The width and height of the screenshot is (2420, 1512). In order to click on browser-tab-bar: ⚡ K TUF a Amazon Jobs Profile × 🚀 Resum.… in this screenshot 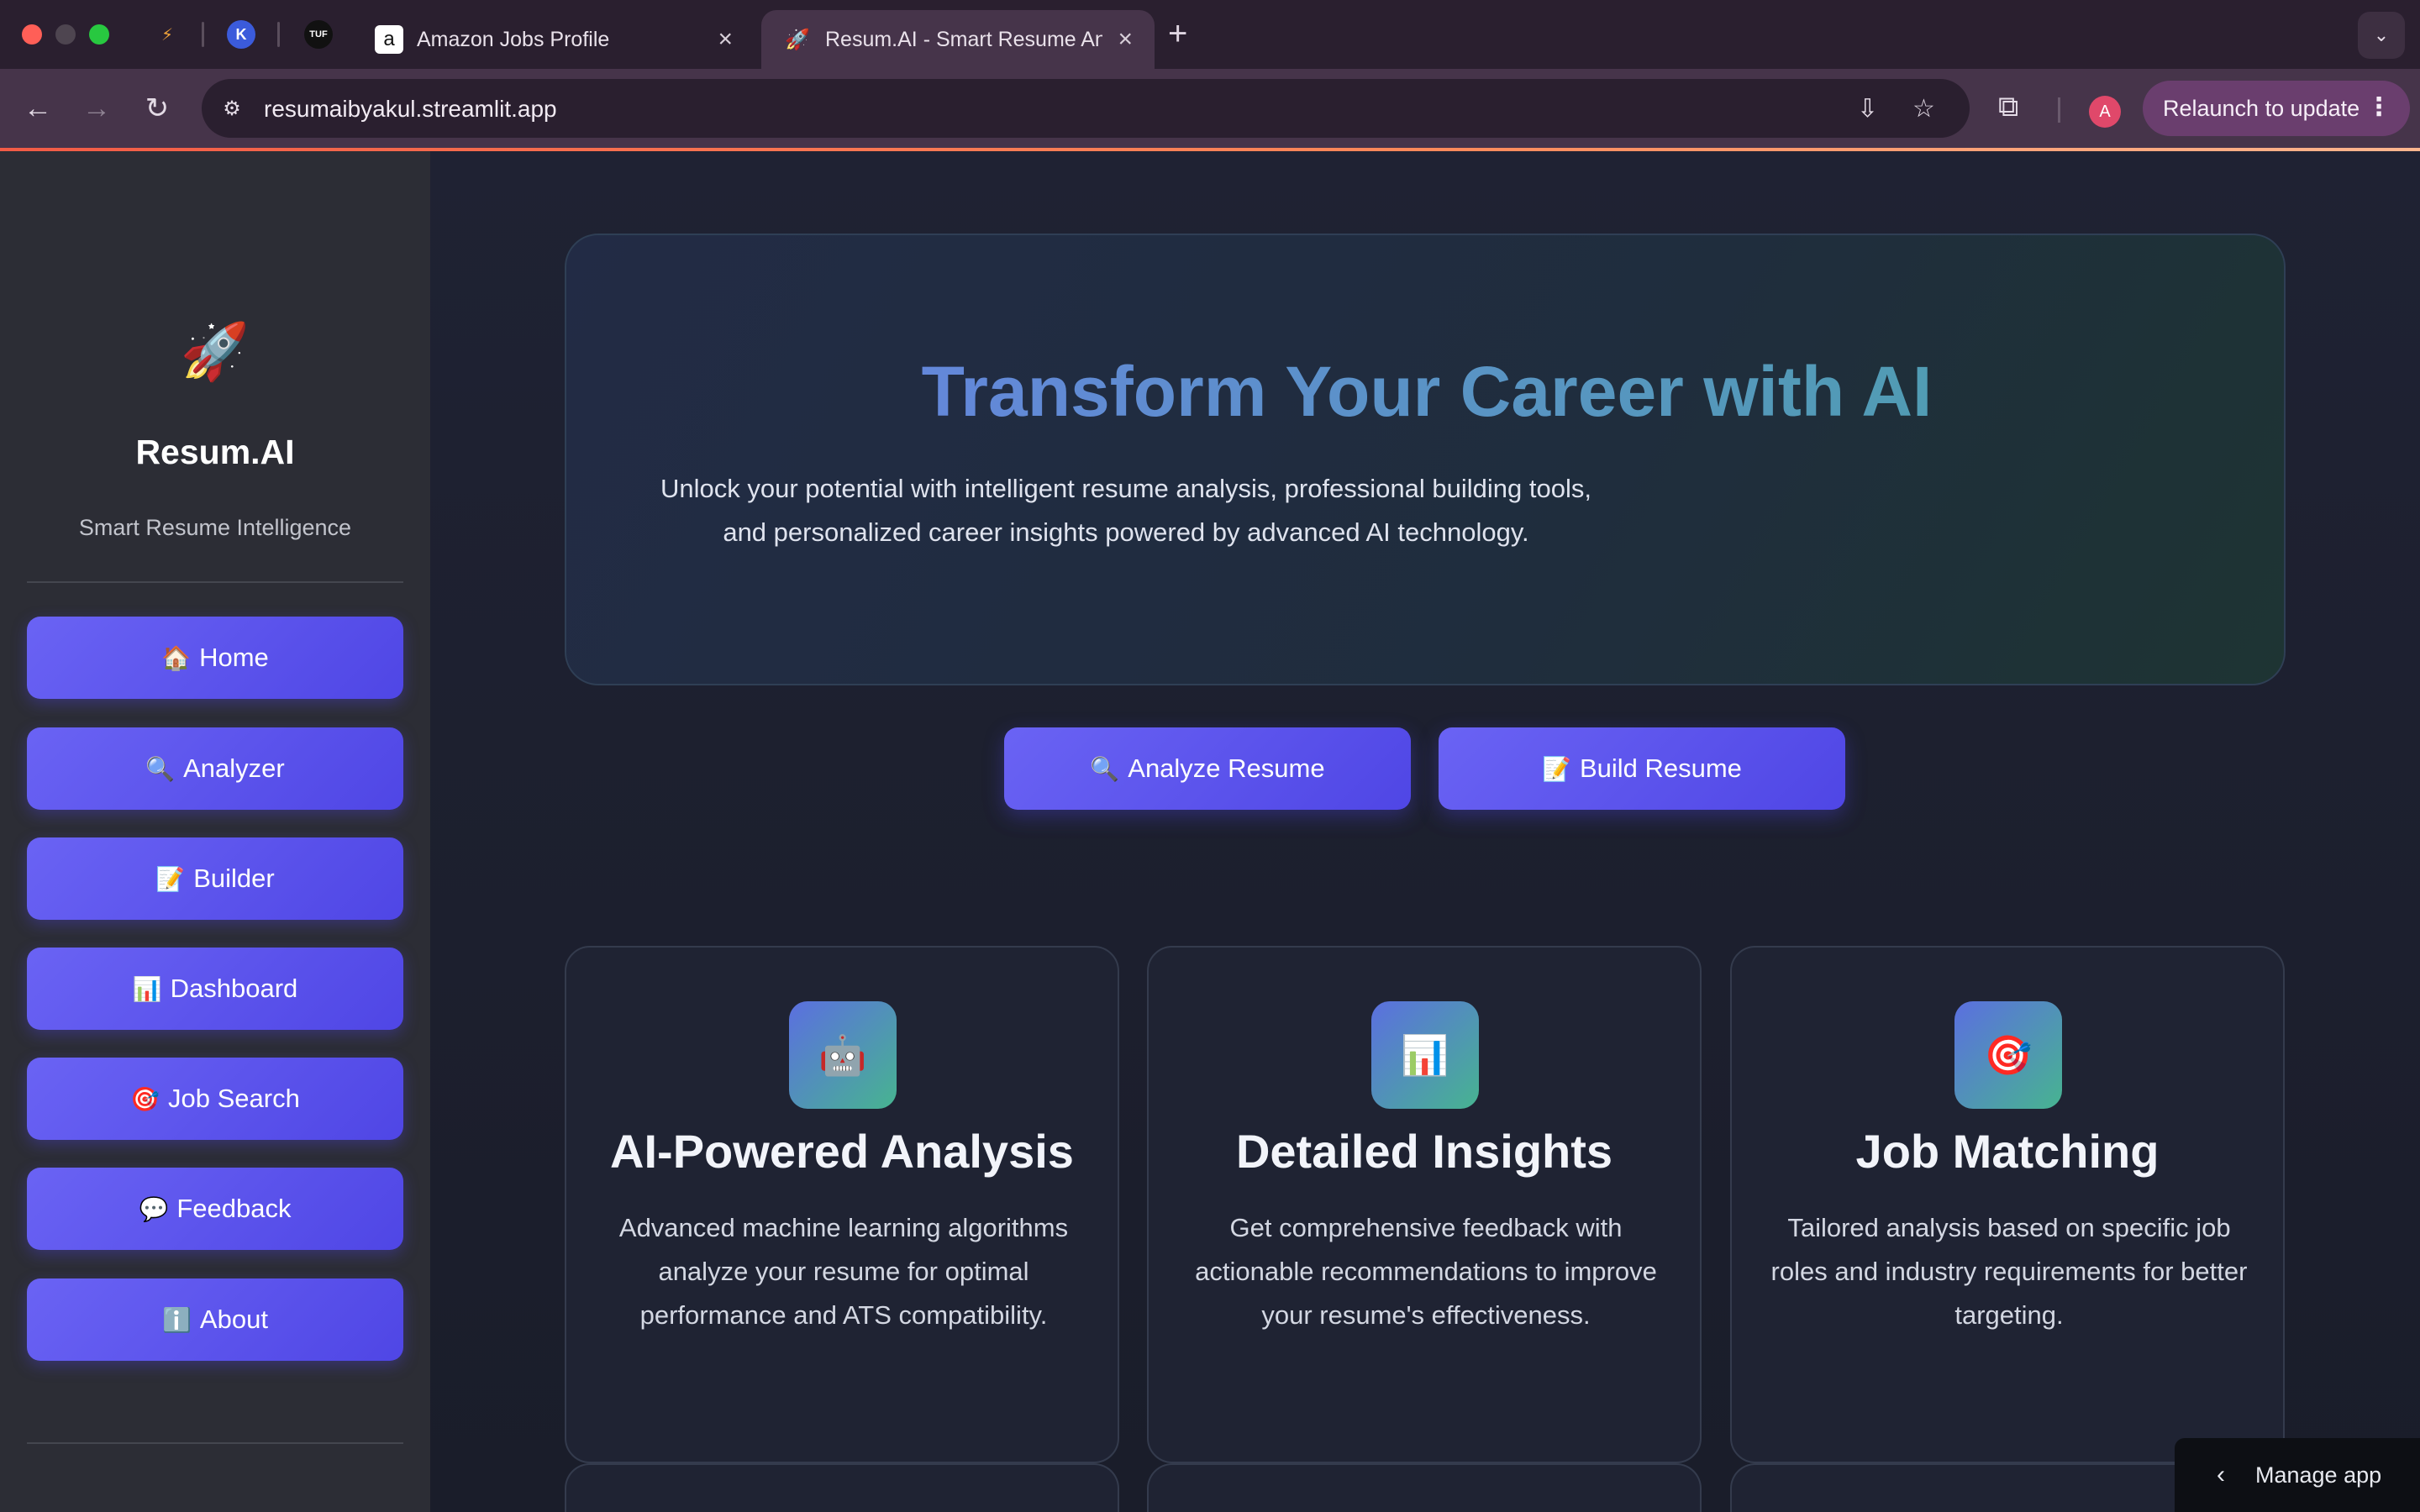, I will do `click(1210, 34)`.